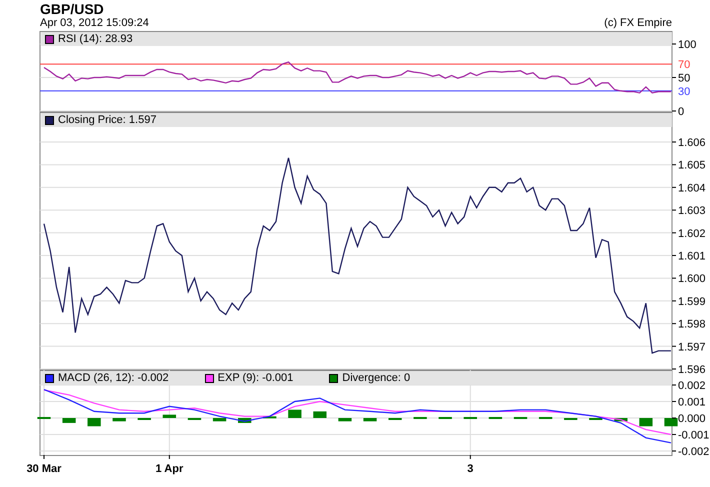  Describe the element at coordinates (376, 378) in the screenshot. I see `legend-label: Divergence: 0` at that location.